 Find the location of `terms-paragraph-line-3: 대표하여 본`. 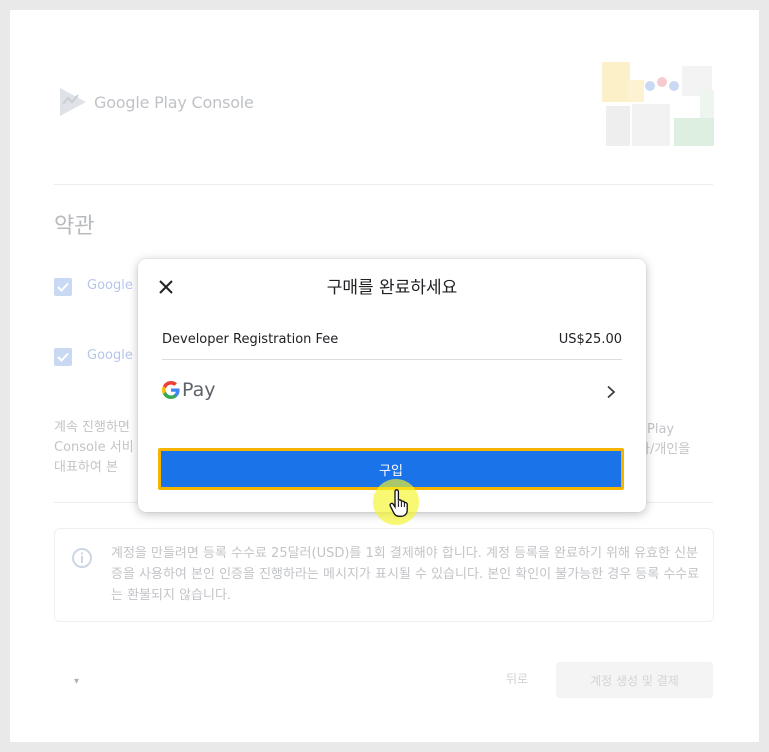

terms-paragraph-line-3: 대표하여 본 is located at coordinates (86, 467).